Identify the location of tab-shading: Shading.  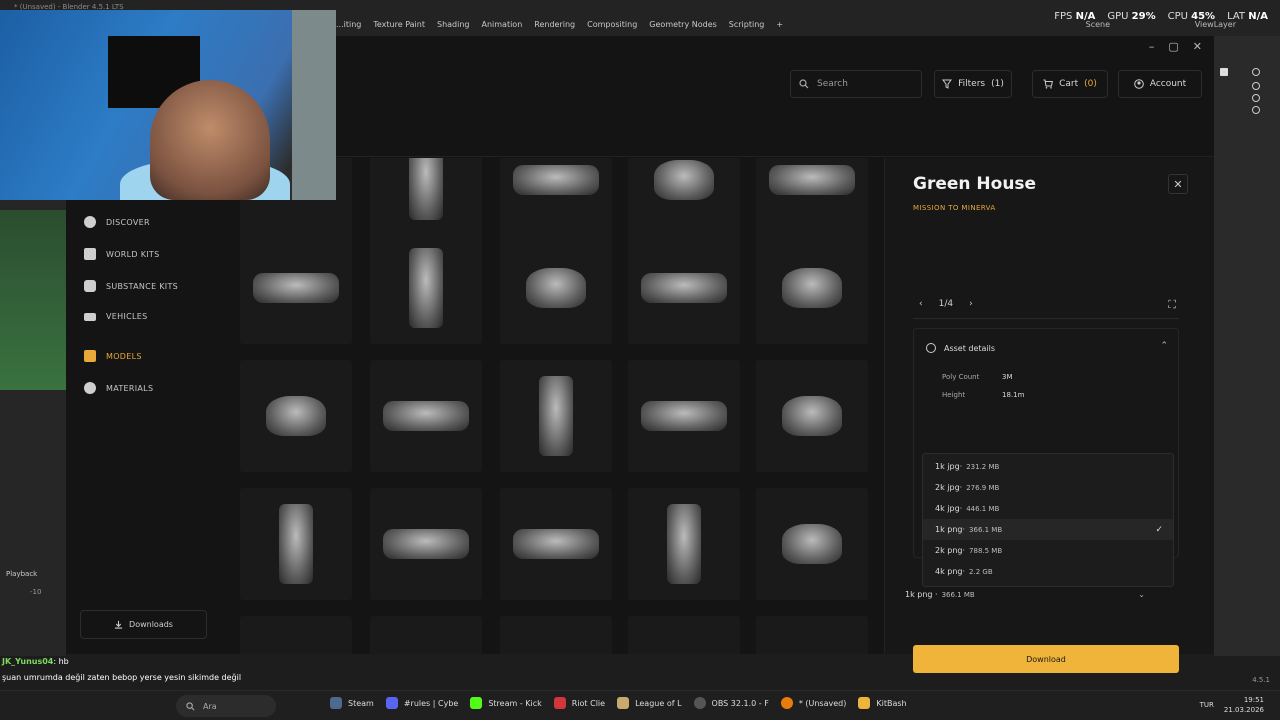
(453, 24).